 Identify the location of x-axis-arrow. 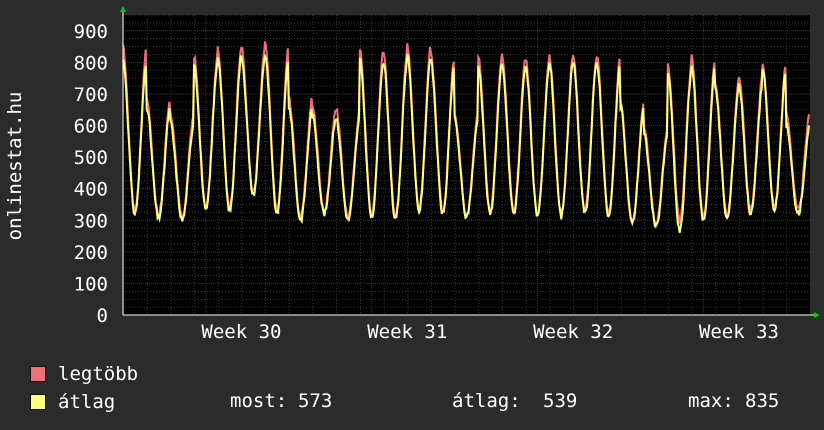
(817, 315).